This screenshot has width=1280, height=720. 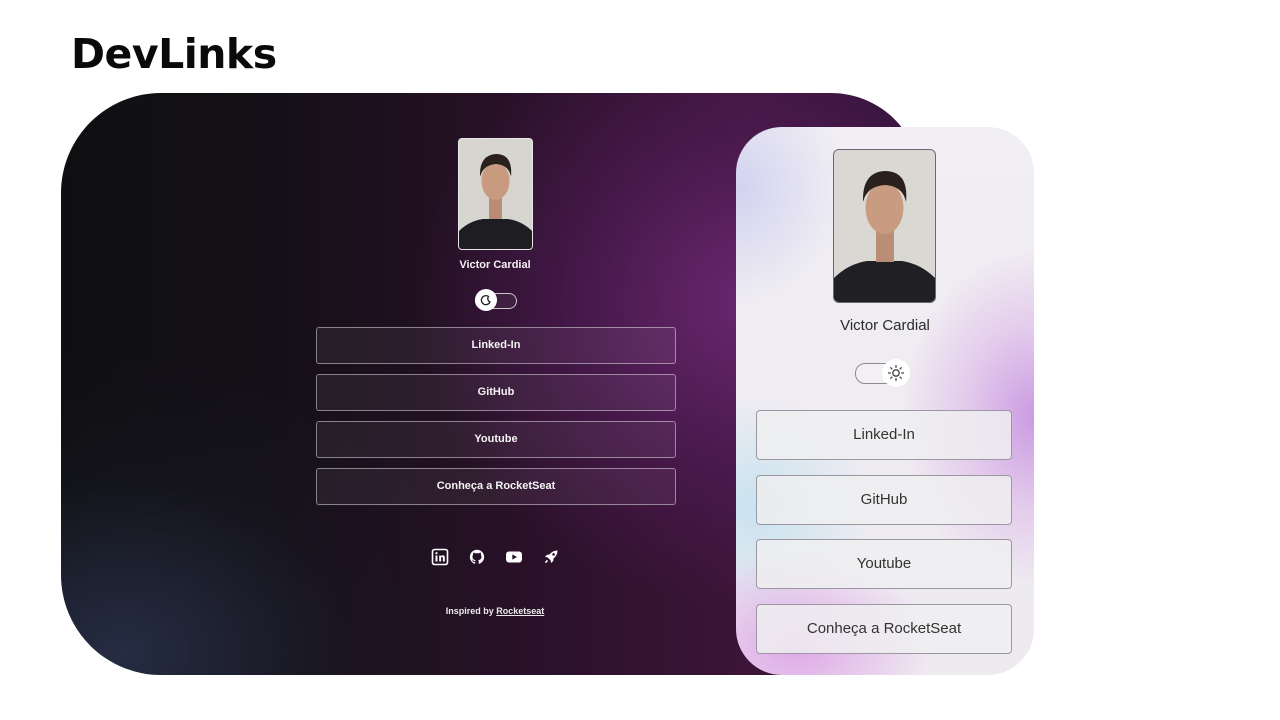 I want to click on sun-icon, so click(x=896, y=373).